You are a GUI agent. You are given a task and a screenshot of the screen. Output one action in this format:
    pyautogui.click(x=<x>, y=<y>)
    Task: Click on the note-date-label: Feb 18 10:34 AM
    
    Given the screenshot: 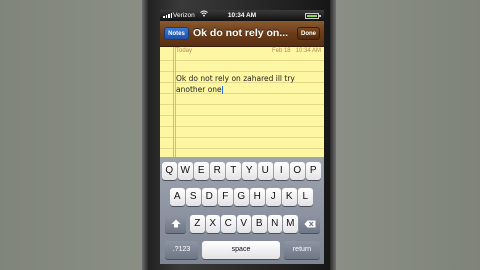 What is the action you would take?
    pyautogui.click(x=296, y=51)
    